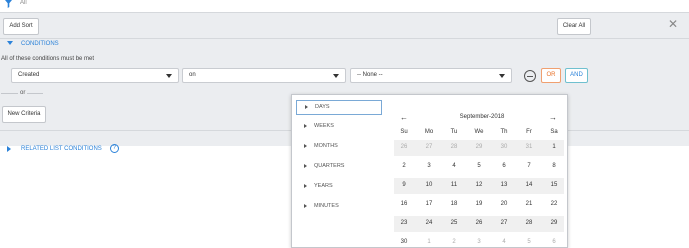 The image size is (689, 248). What do you see at coordinates (323, 186) in the screenshot?
I see `unit-option-label: YEARS` at bounding box center [323, 186].